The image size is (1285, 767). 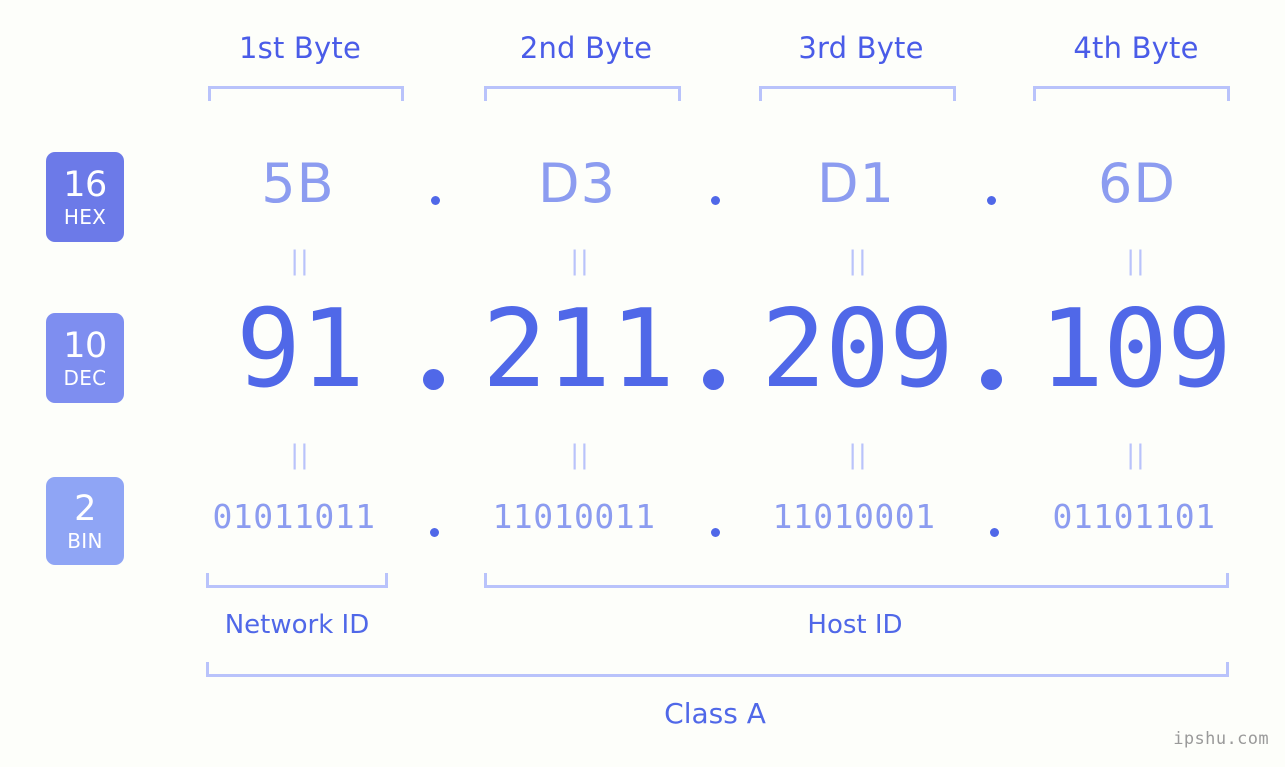 I want to click on base-badge-bin: 2 BIN, so click(x=85, y=521).